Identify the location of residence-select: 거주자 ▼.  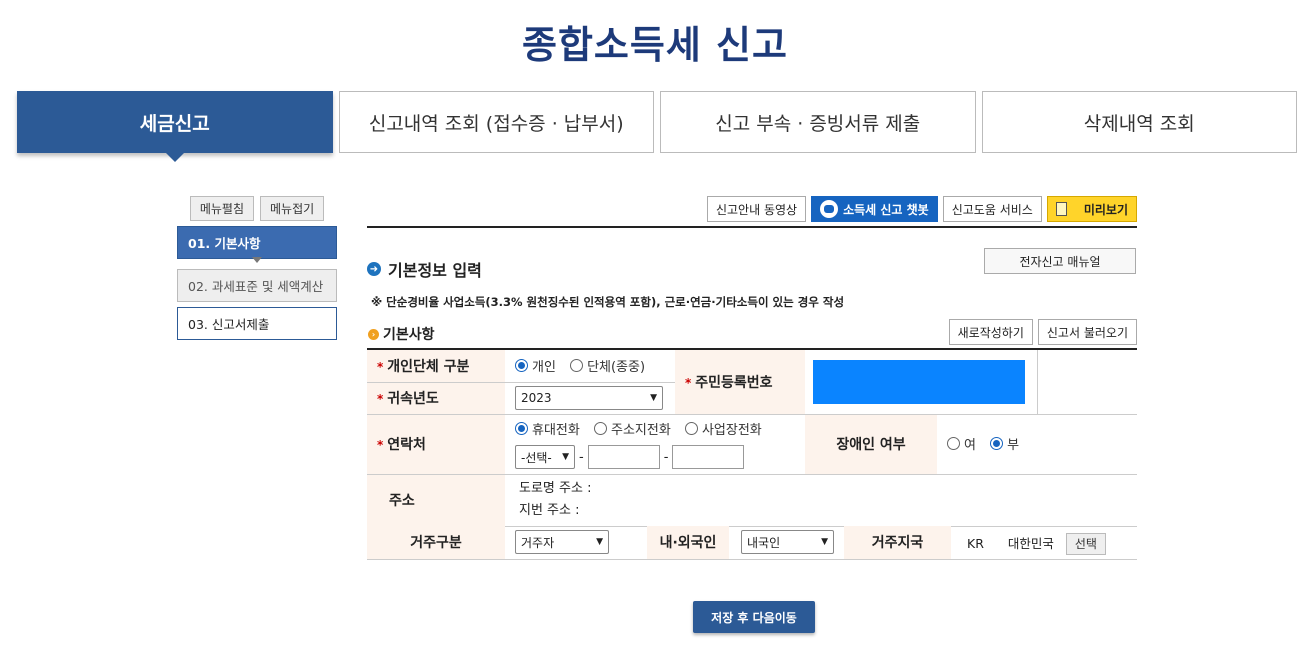
(562, 542).